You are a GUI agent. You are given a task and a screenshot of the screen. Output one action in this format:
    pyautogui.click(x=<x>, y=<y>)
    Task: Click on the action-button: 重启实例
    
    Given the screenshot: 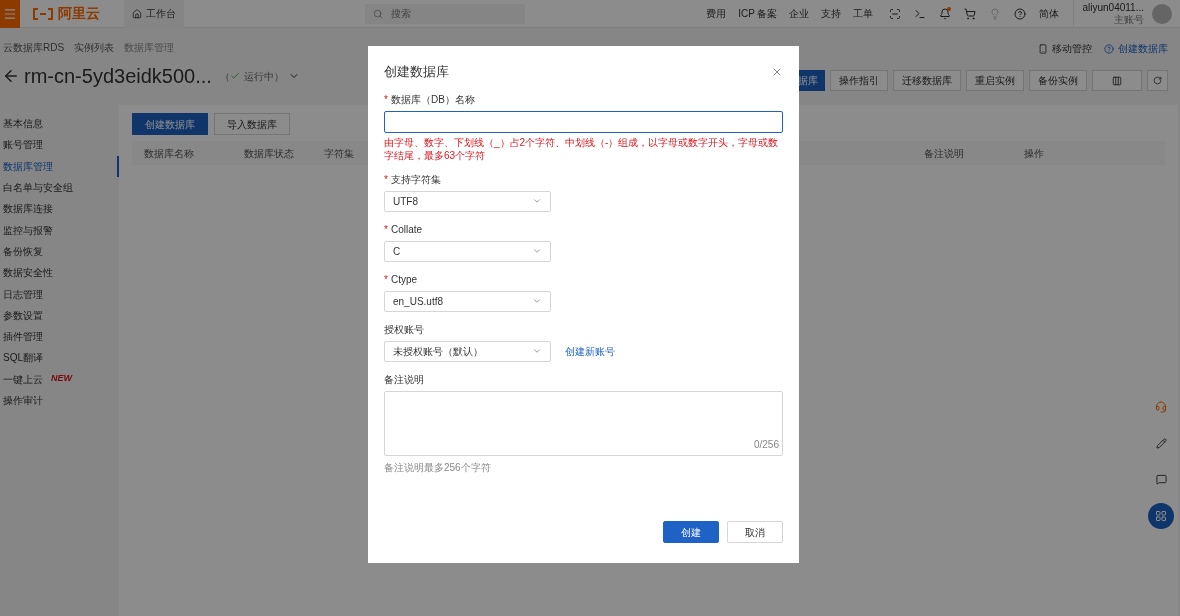 What is the action you would take?
    pyautogui.click(x=995, y=80)
    